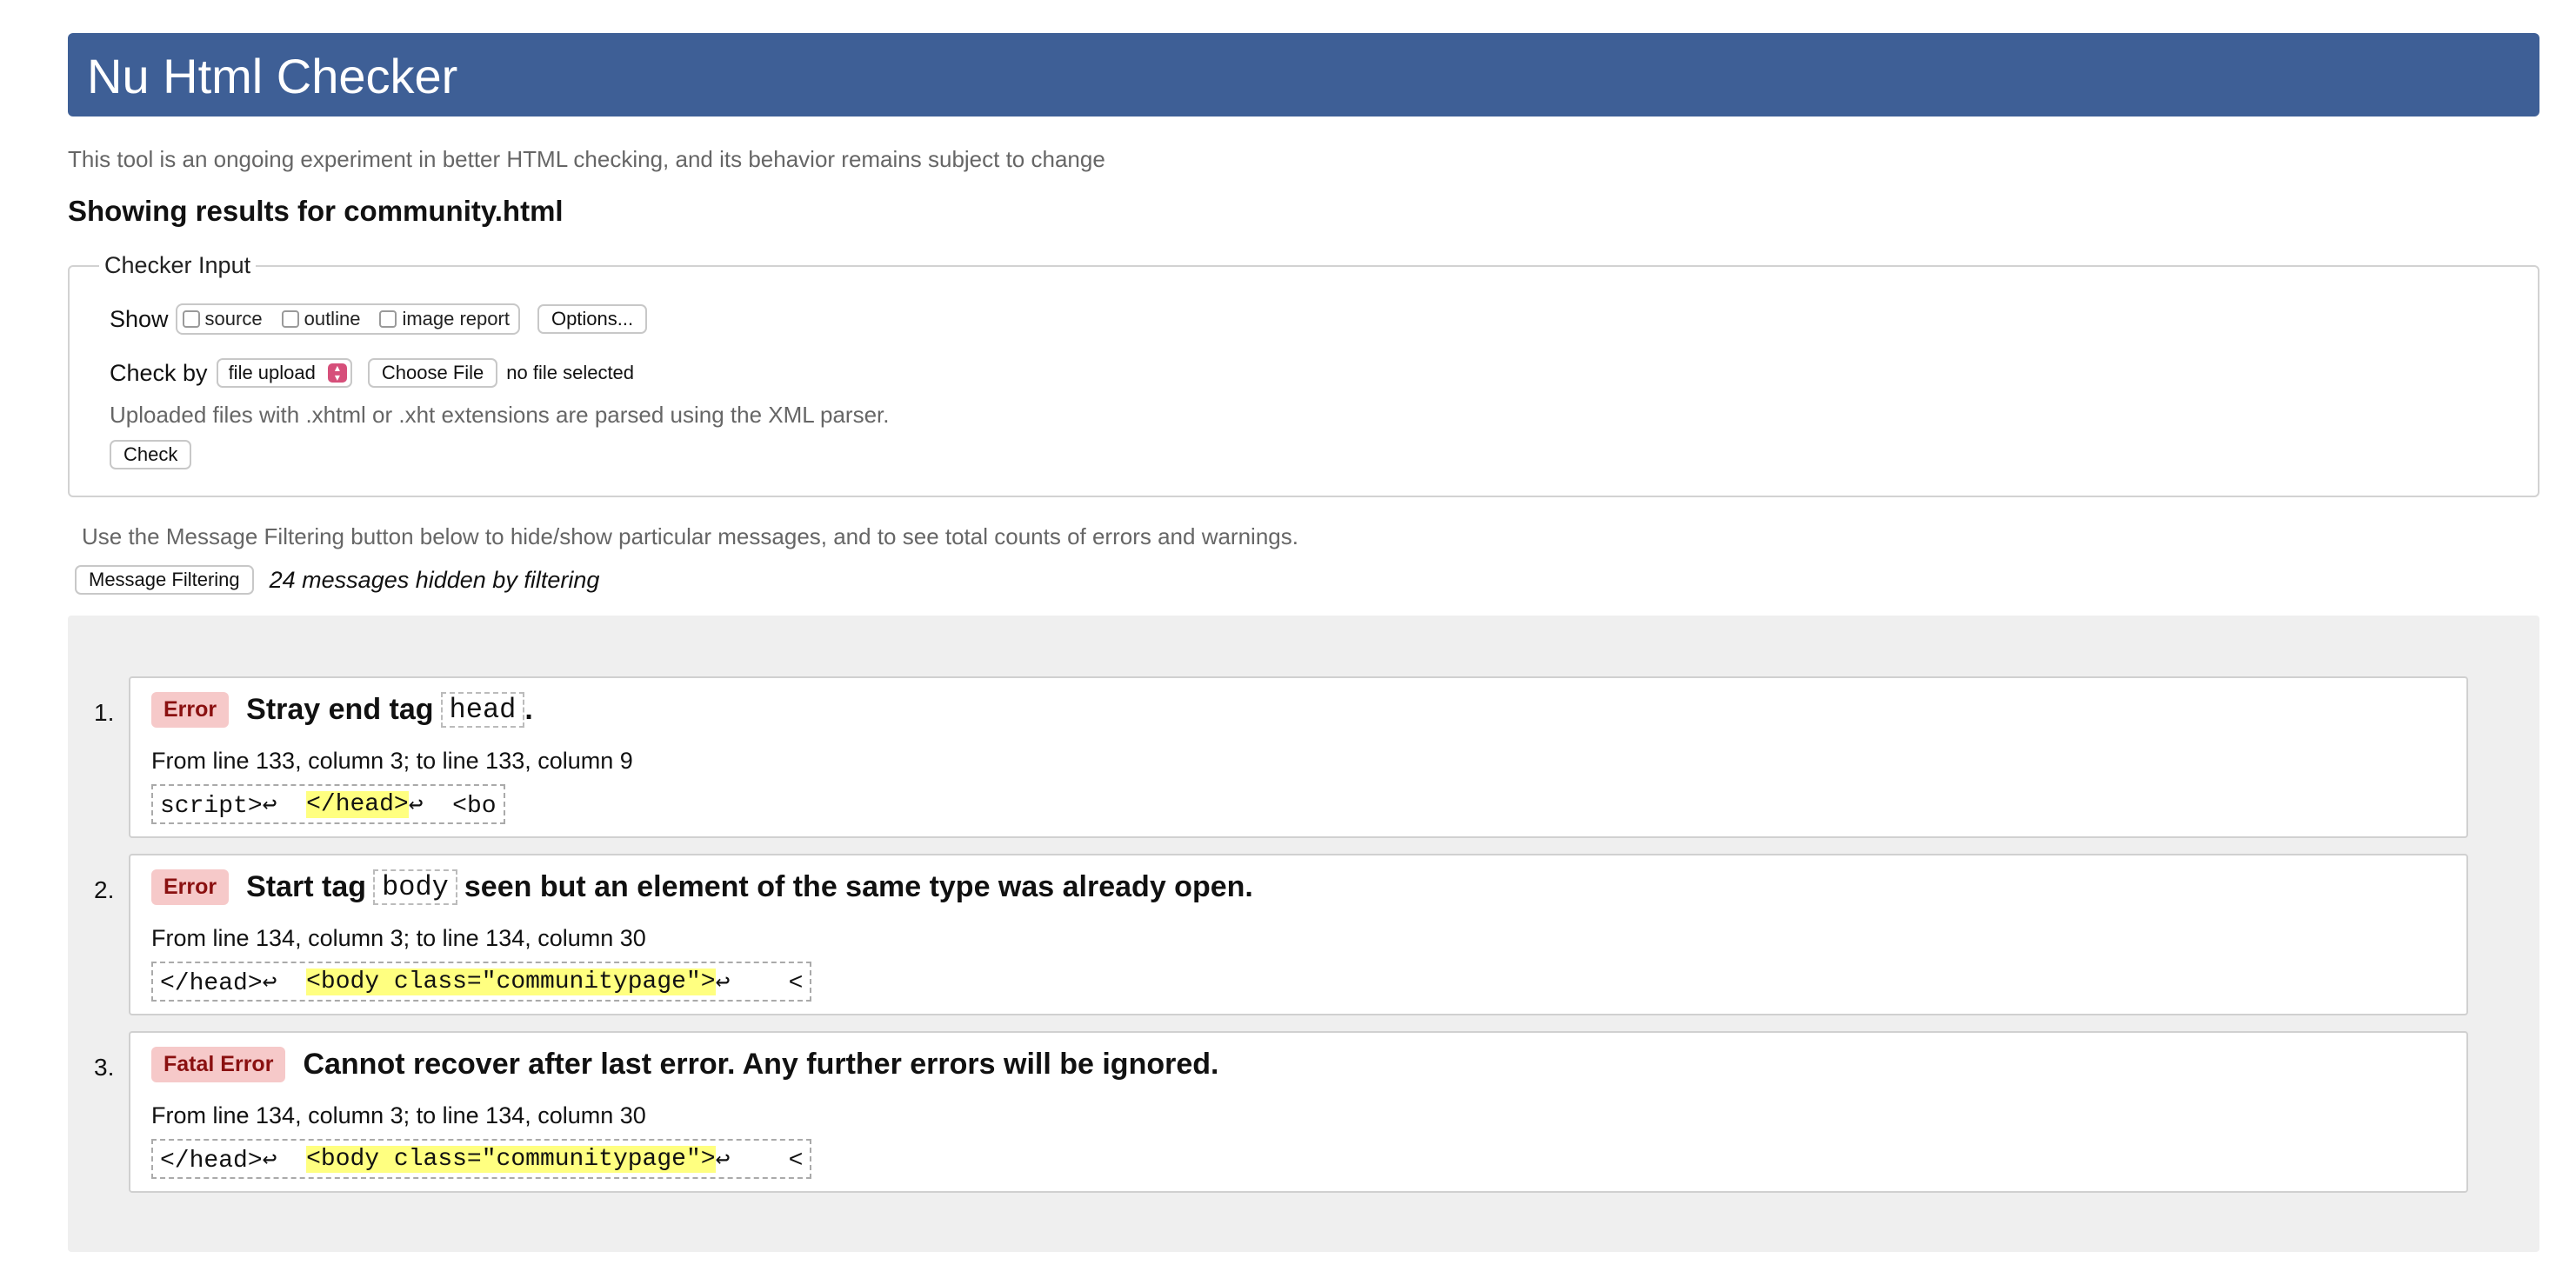 Image resolution: width=2576 pixels, height=1278 pixels. What do you see at coordinates (432, 373) in the screenshot?
I see `choose-file-button: Choose File` at bounding box center [432, 373].